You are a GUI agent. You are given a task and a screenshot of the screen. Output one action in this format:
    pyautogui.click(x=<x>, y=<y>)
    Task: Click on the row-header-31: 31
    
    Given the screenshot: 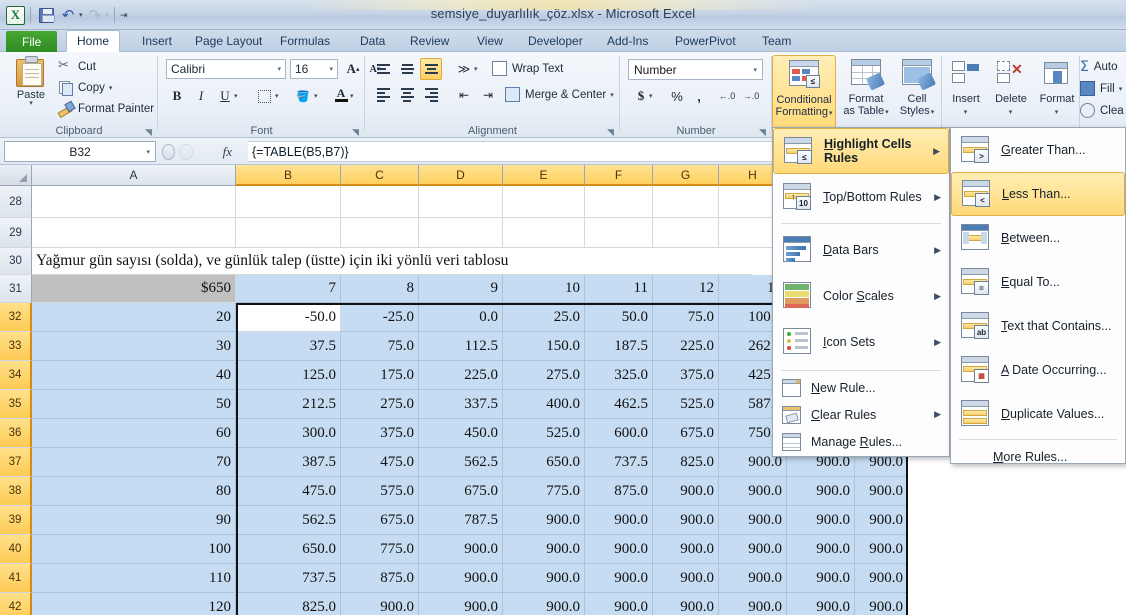 What is the action you would take?
    pyautogui.click(x=16, y=289)
    